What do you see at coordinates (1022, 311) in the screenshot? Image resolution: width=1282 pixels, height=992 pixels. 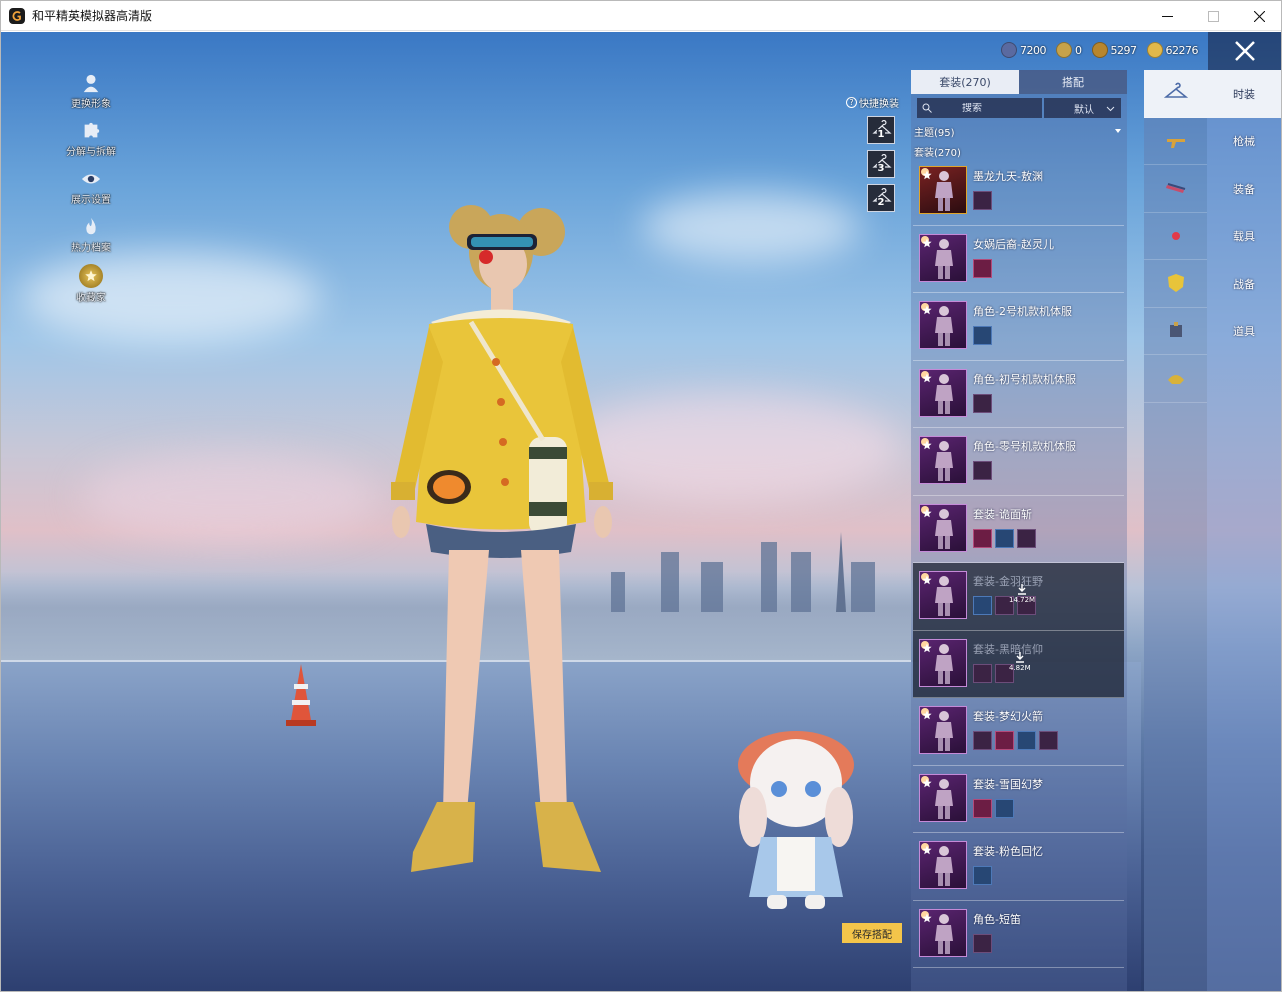 I see `outfit-name: 角色-2号机款机体服` at bounding box center [1022, 311].